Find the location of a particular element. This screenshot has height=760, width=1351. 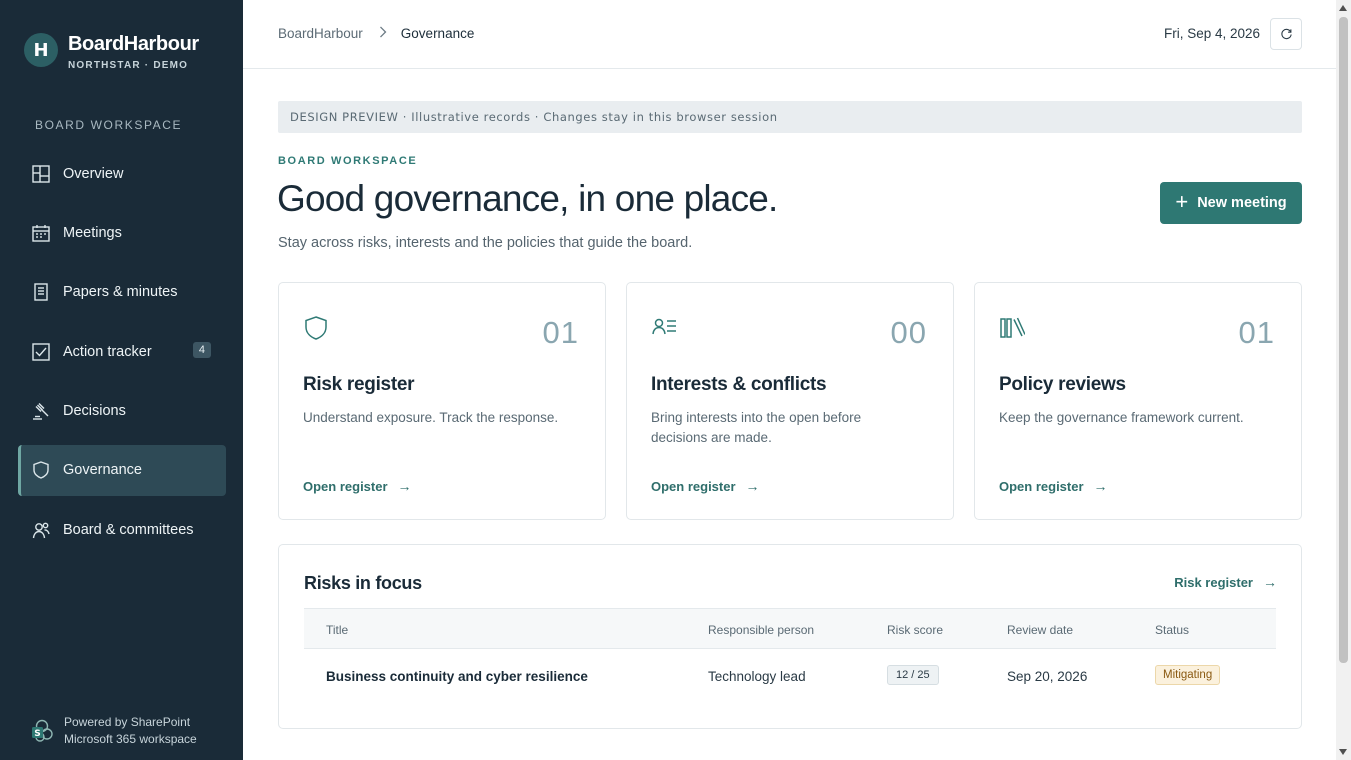

new-meeting-button: + New meeting is located at coordinates (1231, 203).